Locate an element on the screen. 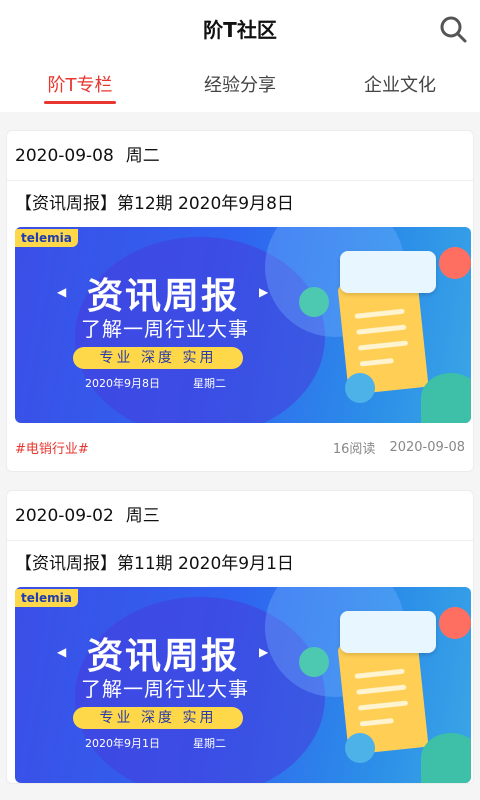  tab-bar: 阶T专栏 经验分享 企业文化 is located at coordinates (240, 84).